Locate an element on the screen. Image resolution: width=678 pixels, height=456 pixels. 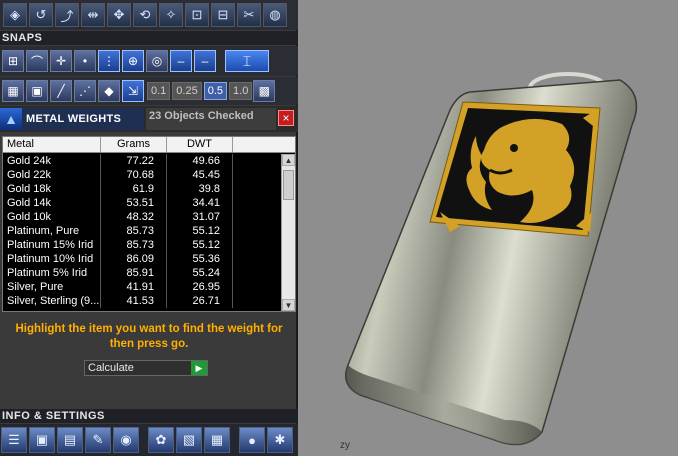
ungroup-icon: ⊟ is located at coordinates (223, 15).